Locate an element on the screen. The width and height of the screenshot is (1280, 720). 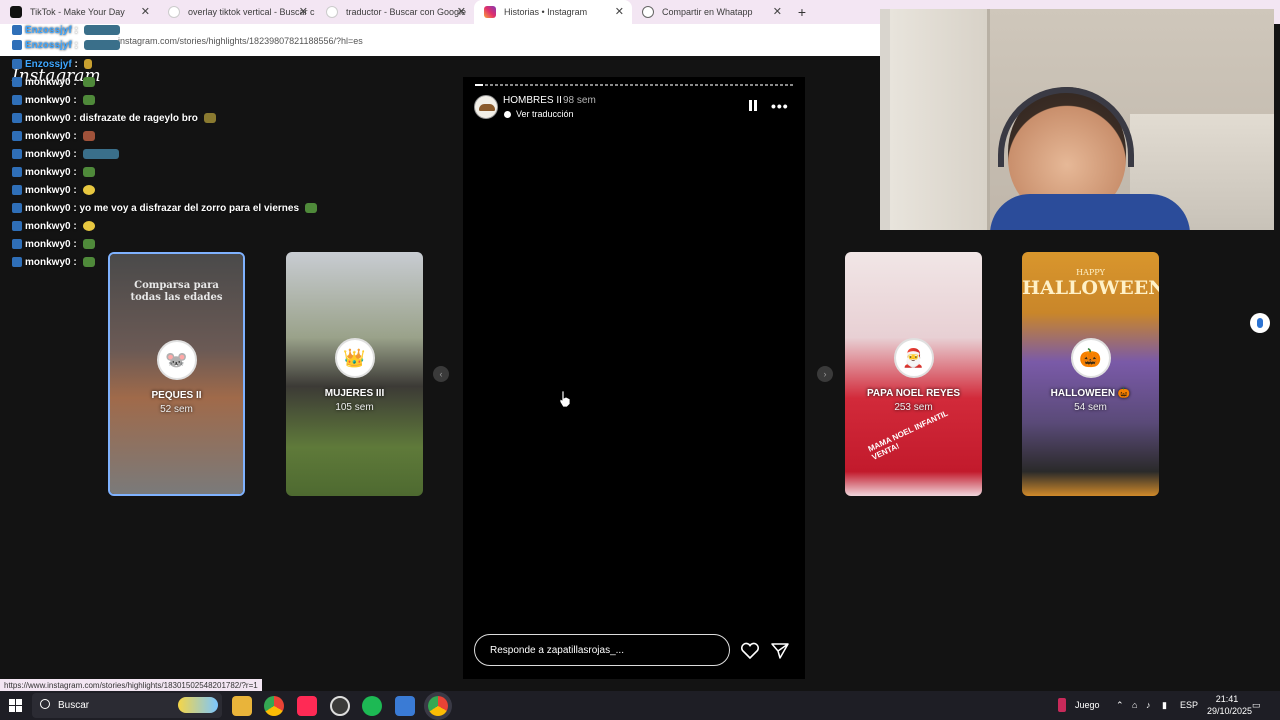
tiktok-icon is located at coordinates (16, 12).